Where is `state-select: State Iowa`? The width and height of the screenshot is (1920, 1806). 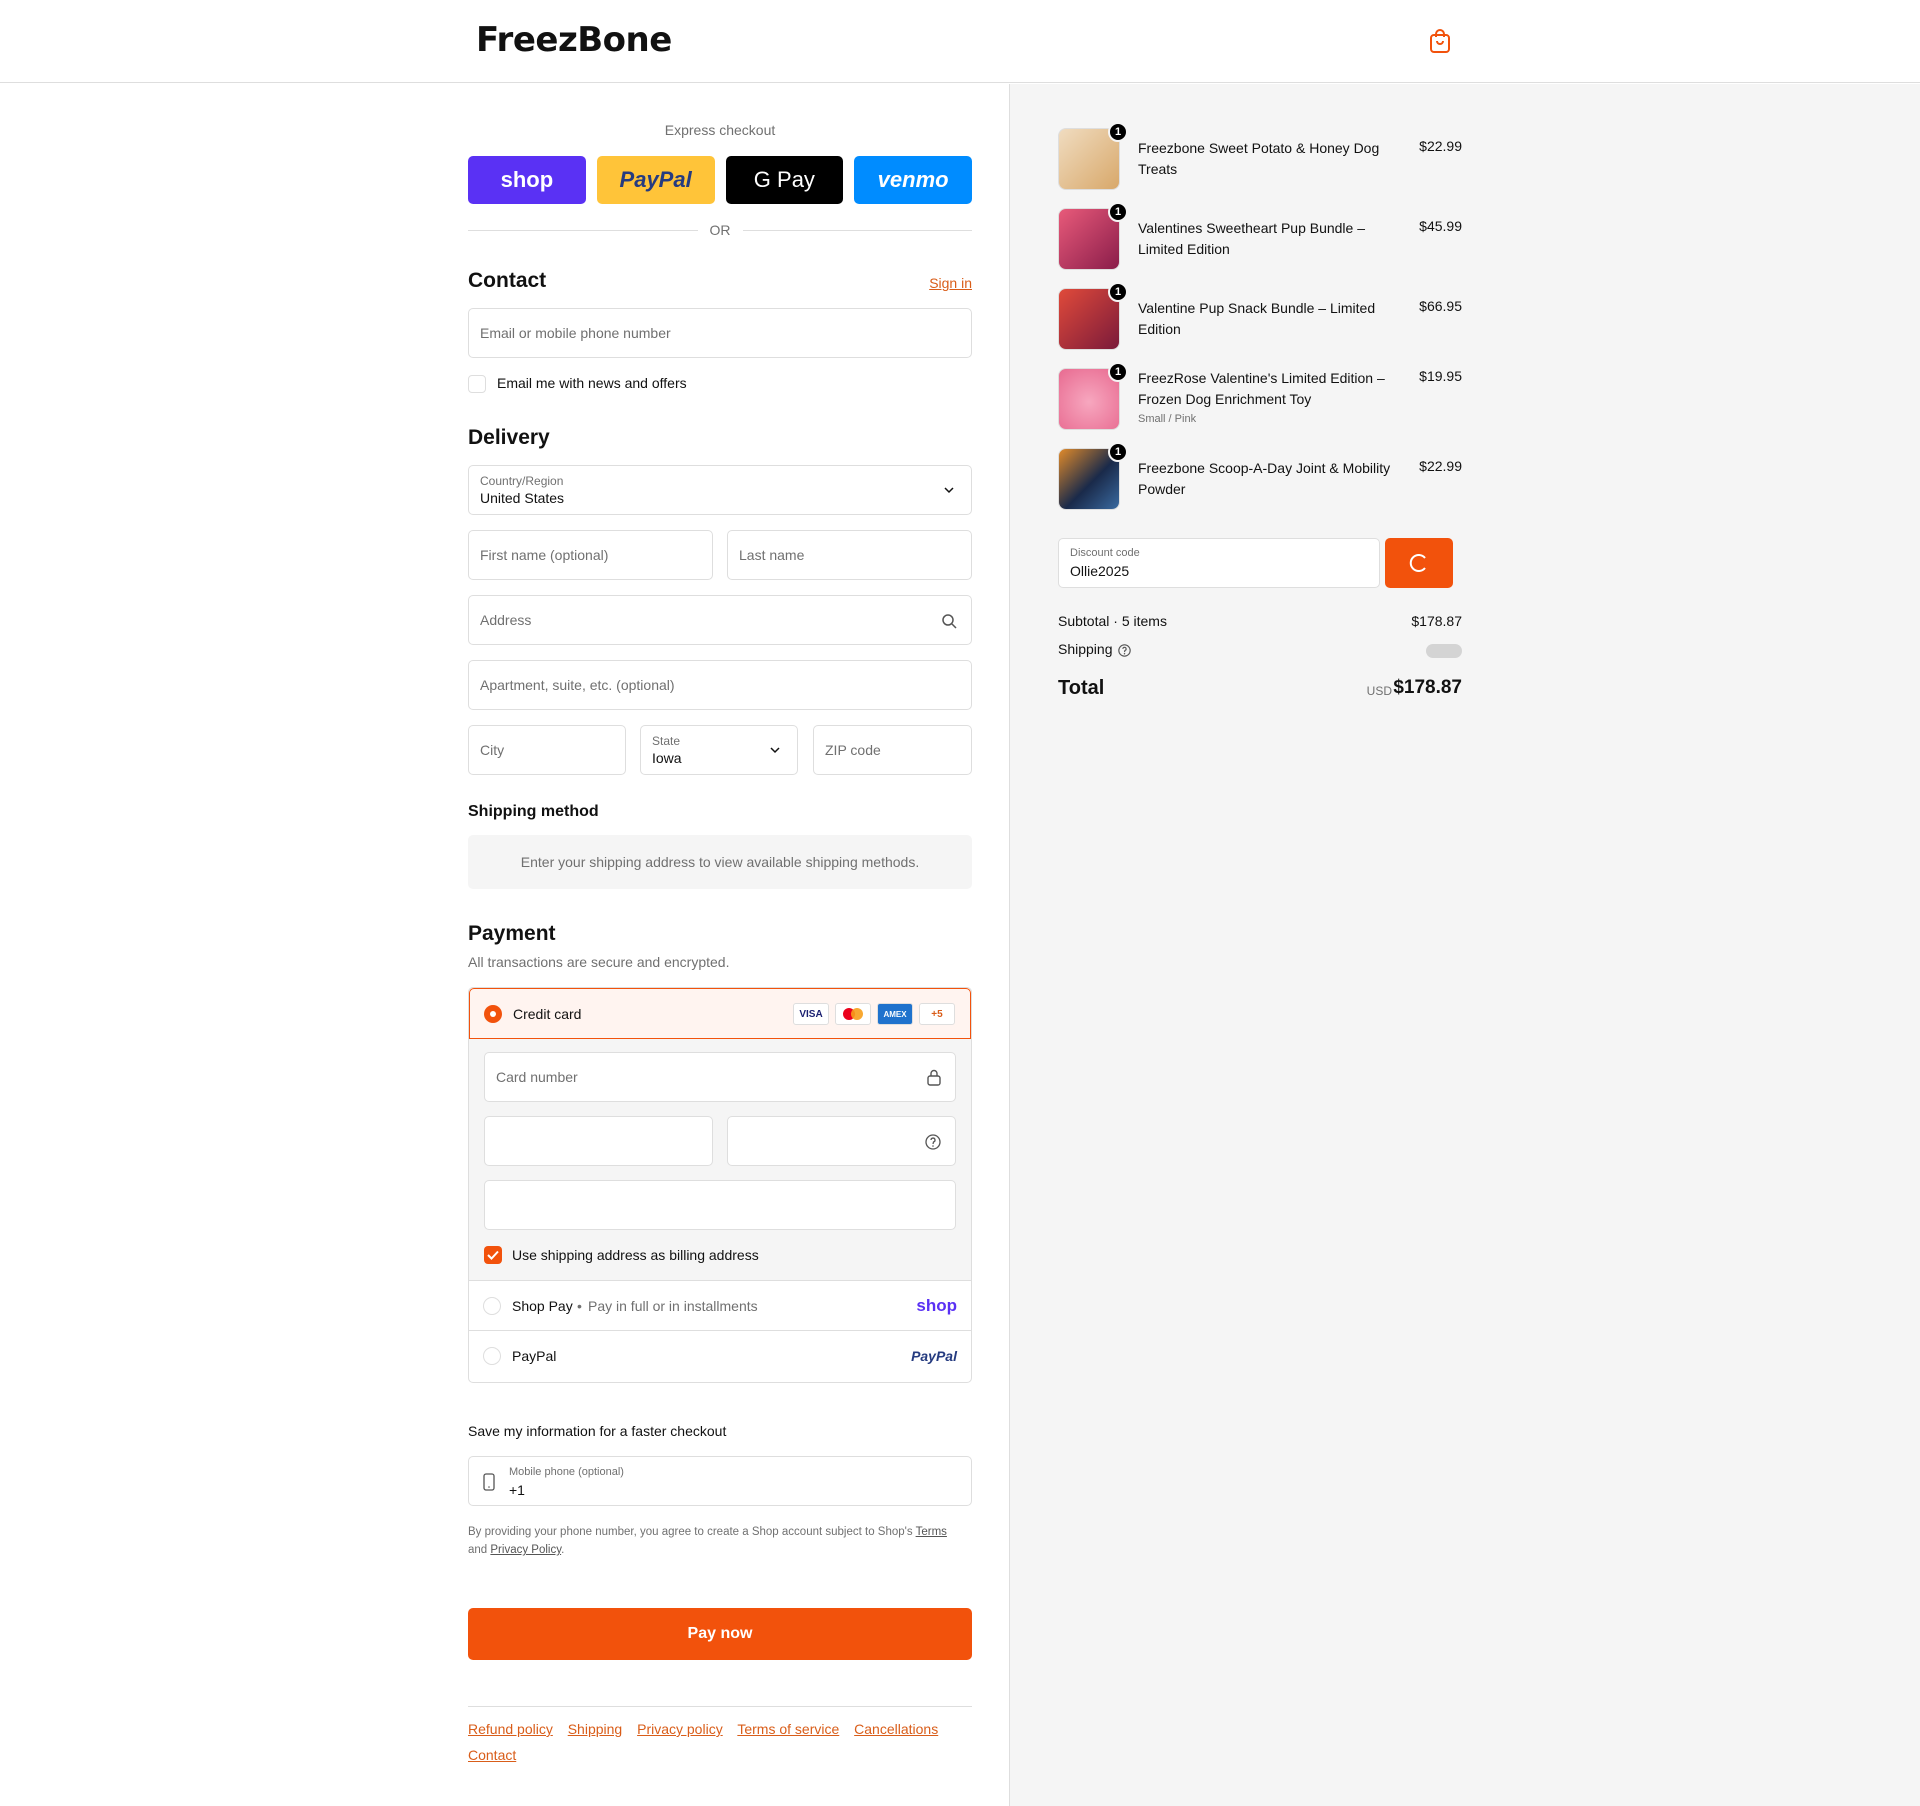
state-select: State Iowa is located at coordinates (719, 750).